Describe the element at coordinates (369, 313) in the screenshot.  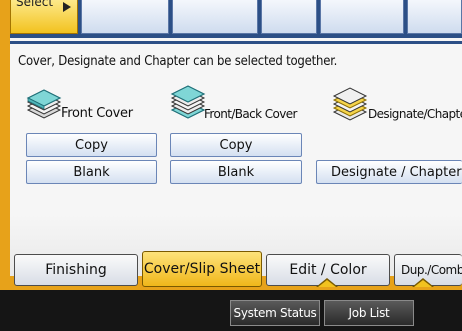
I see `job-list-button: Job List` at that location.